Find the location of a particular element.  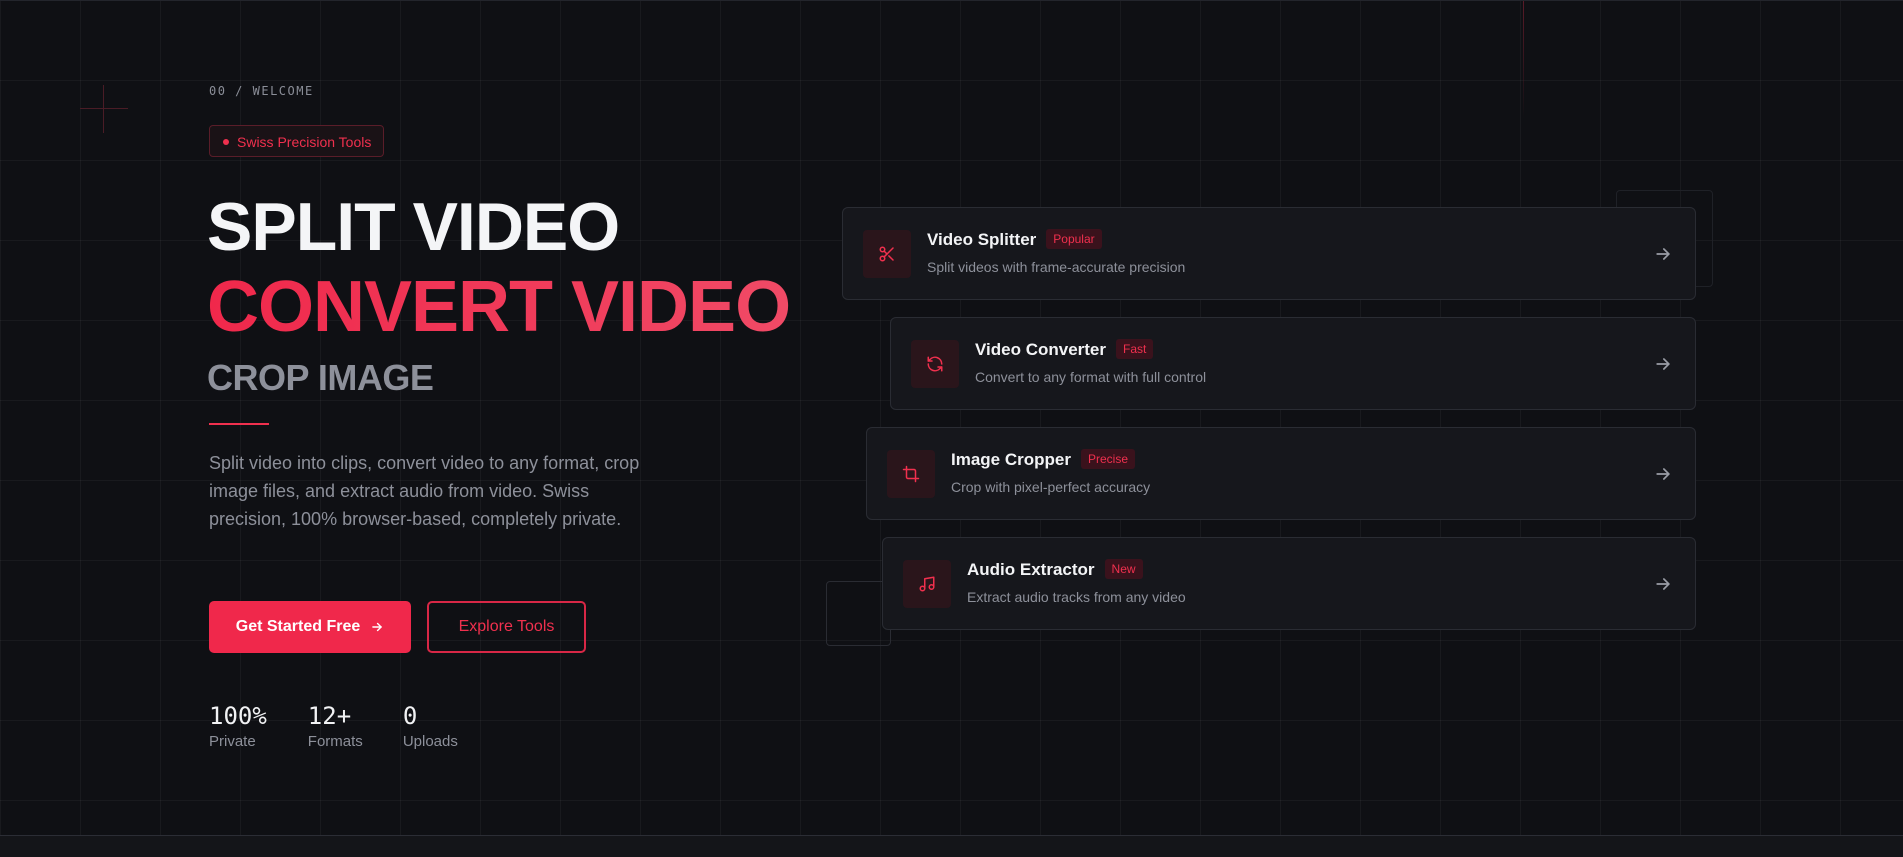

stat-private: 100% Private is located at coordinates (238, 727).